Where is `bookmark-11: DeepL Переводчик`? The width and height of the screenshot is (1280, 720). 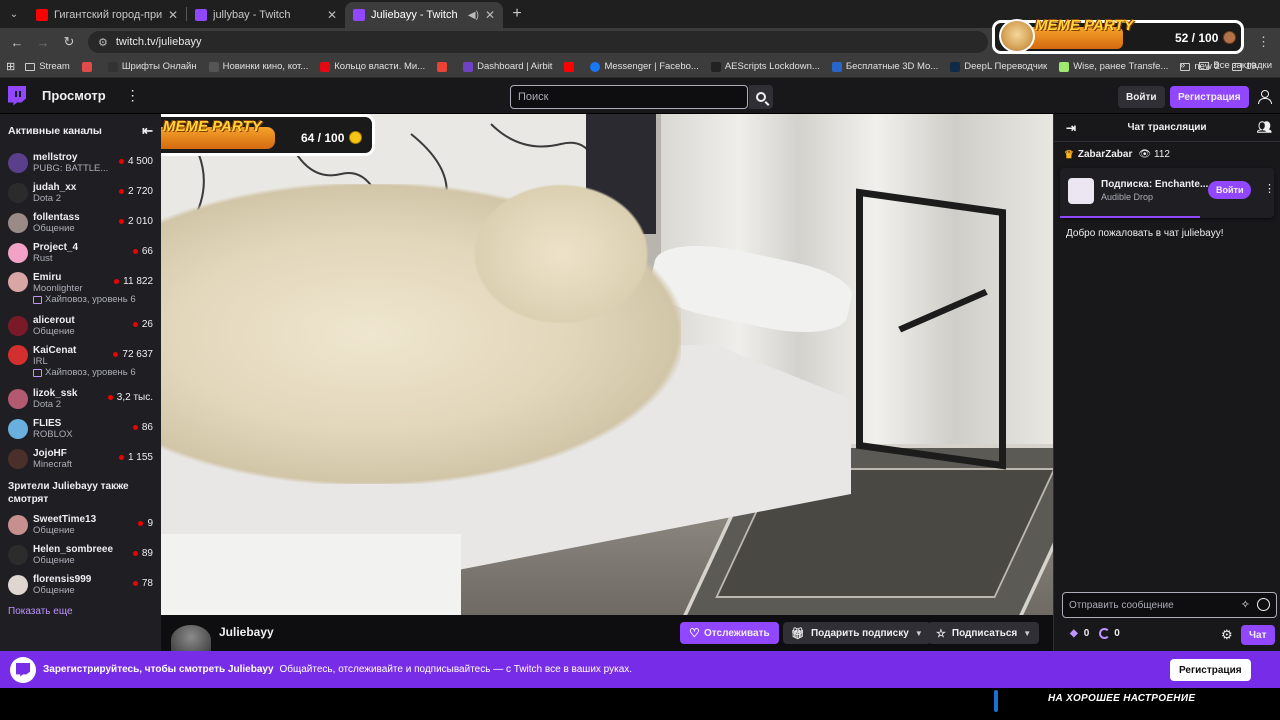 bookmark-11: DeepL Переводчик is located at coordinates (998, 66).